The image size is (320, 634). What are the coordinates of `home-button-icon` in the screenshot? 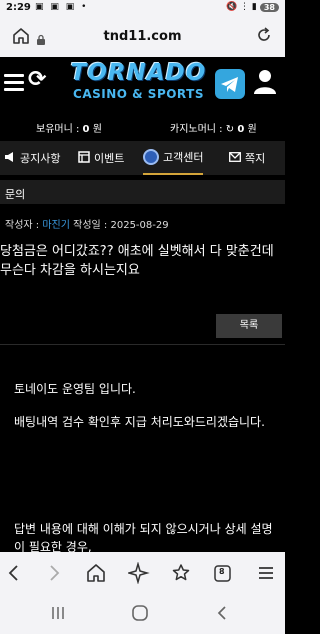 It's located at (140, 615).